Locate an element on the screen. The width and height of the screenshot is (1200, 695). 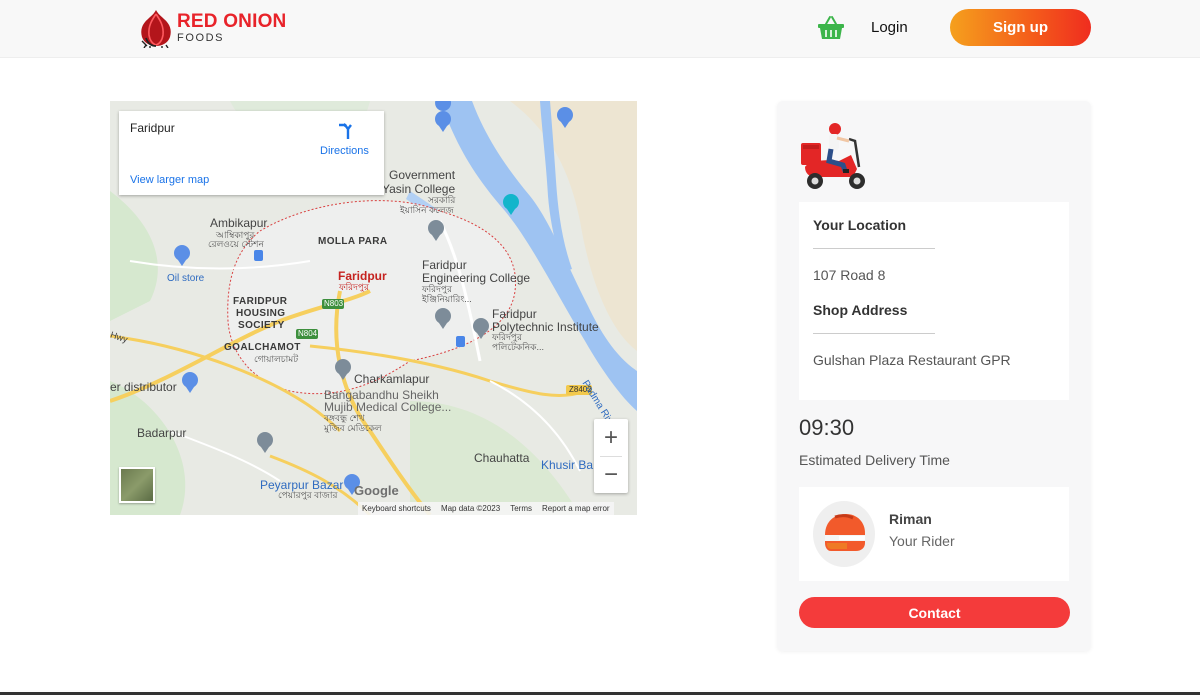
map-label: Badarpur is located at coordinates (162, 433).